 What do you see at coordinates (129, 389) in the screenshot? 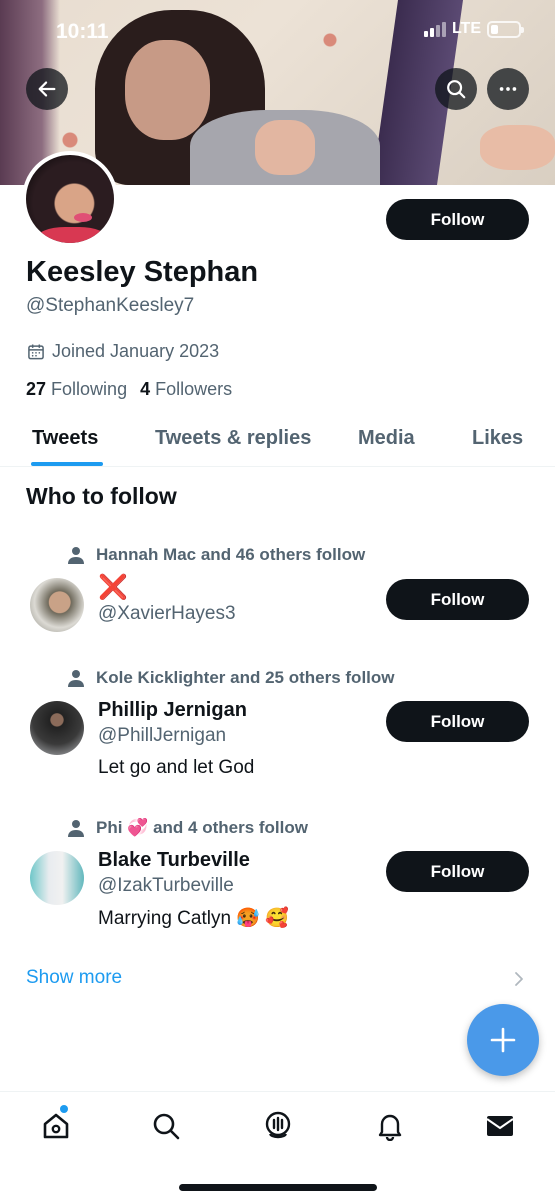
I see `follow-stats: 27 Following 4 Followers` at bounding box center [129, 389].